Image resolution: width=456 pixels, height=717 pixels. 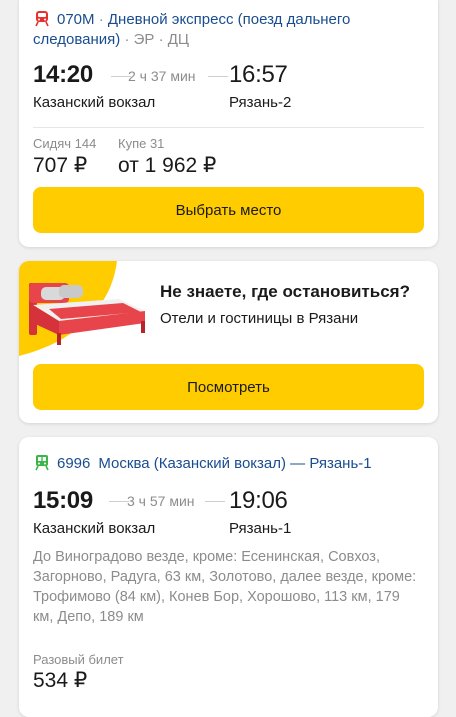 I want to click on arrival-time: 19:06, so click(x=258, y=500).